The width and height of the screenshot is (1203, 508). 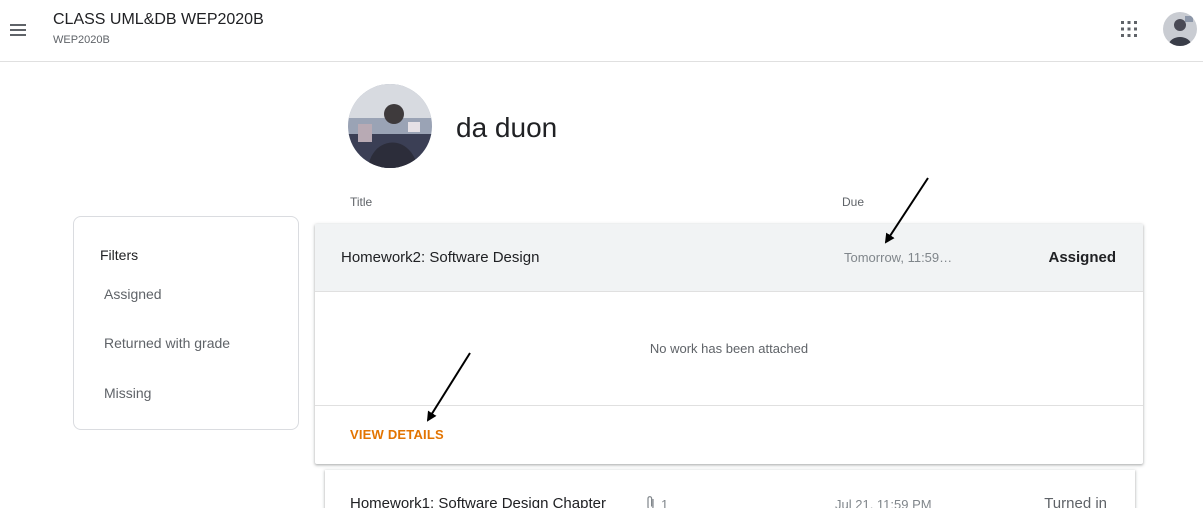 I want to click on class-section: WEP2020B, so click(x=81, y=40).